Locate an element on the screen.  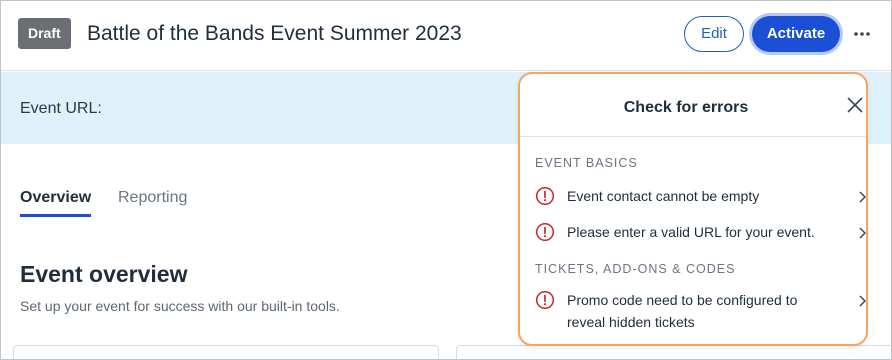
tab-overview: Overview is located at coordinates (56, 203).